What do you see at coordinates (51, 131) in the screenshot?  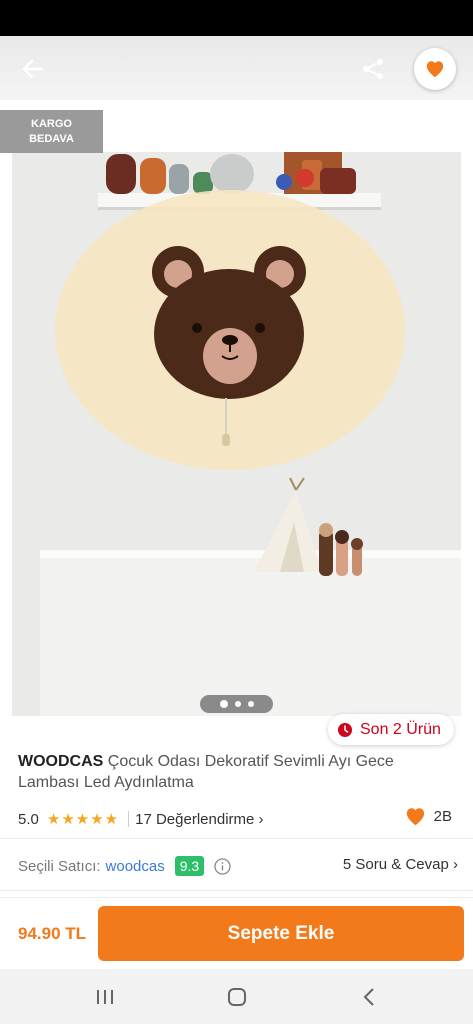 I see `free-shipping-badge: KARGO BEDAVA` at bounding box center [51, 131].